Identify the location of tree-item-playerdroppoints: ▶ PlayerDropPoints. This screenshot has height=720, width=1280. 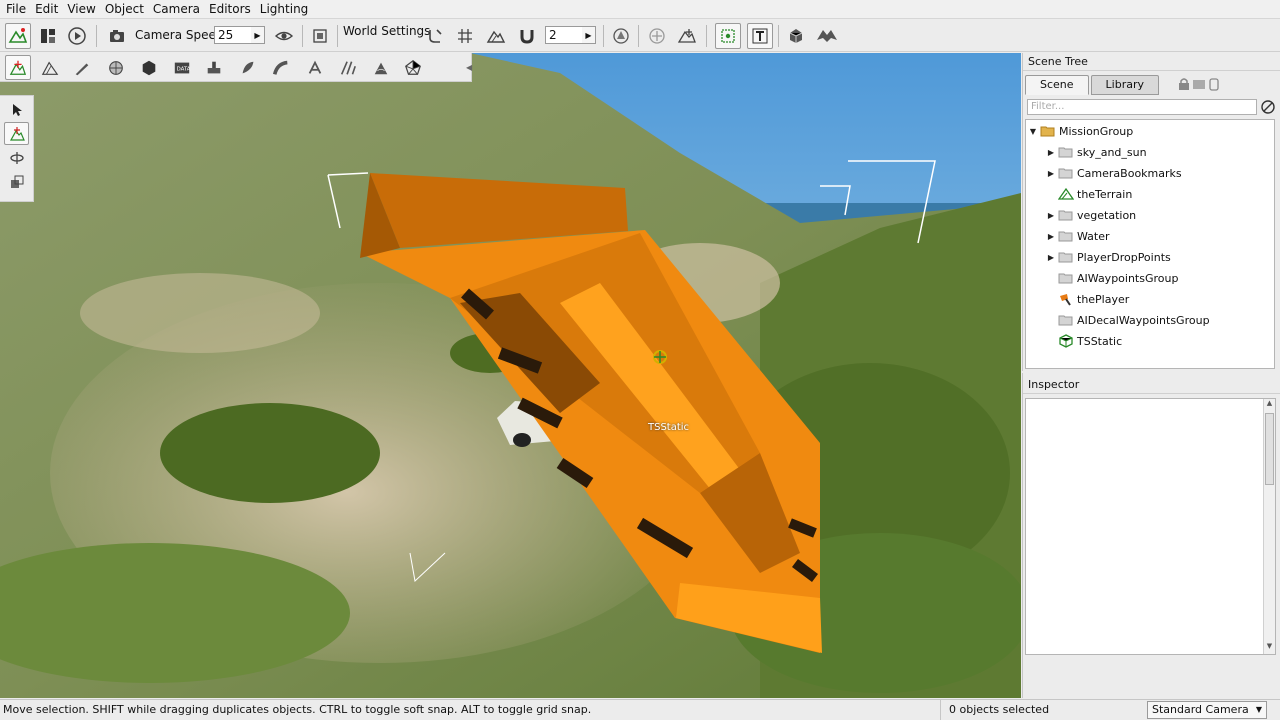
(1108, 257).